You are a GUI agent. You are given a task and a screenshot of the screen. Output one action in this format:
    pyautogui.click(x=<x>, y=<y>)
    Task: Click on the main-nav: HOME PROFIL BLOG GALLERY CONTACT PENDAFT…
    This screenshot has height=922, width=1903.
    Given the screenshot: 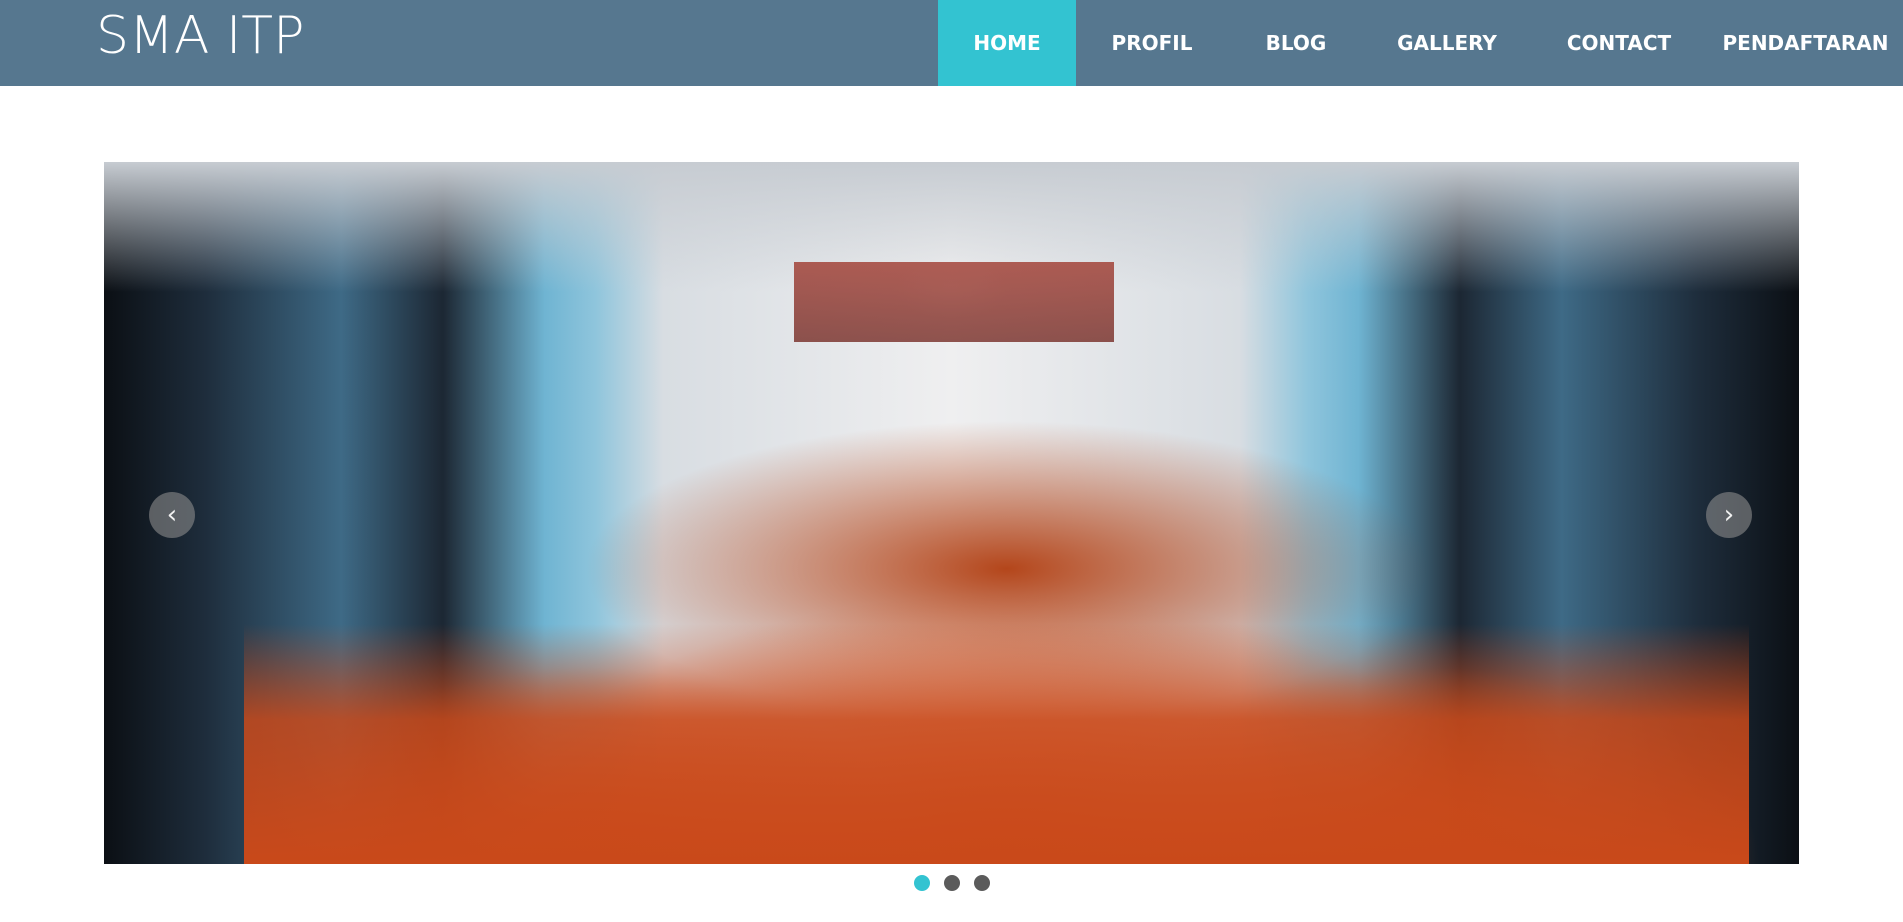 What is the action you would take?
    pyautogui.click(x=1420, y=43)
    